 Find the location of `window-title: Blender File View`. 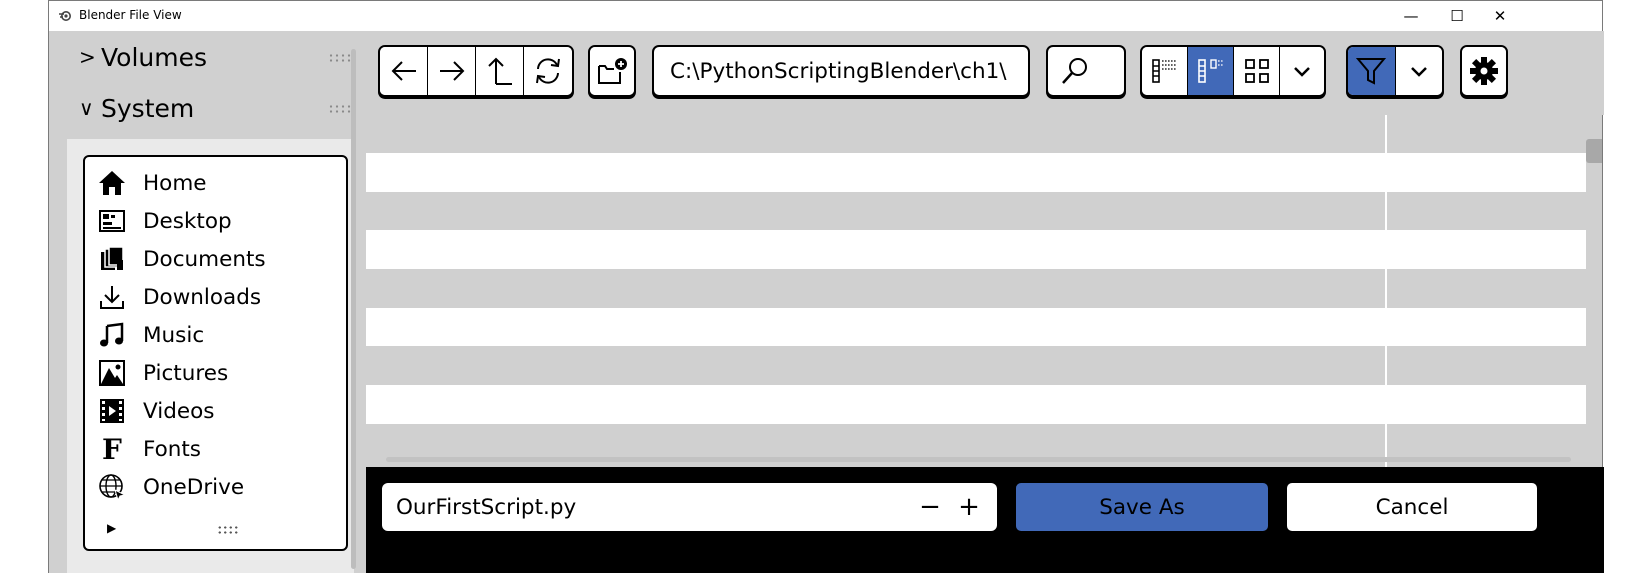

window-title: Blender File View is located at coordinates (130, 15).